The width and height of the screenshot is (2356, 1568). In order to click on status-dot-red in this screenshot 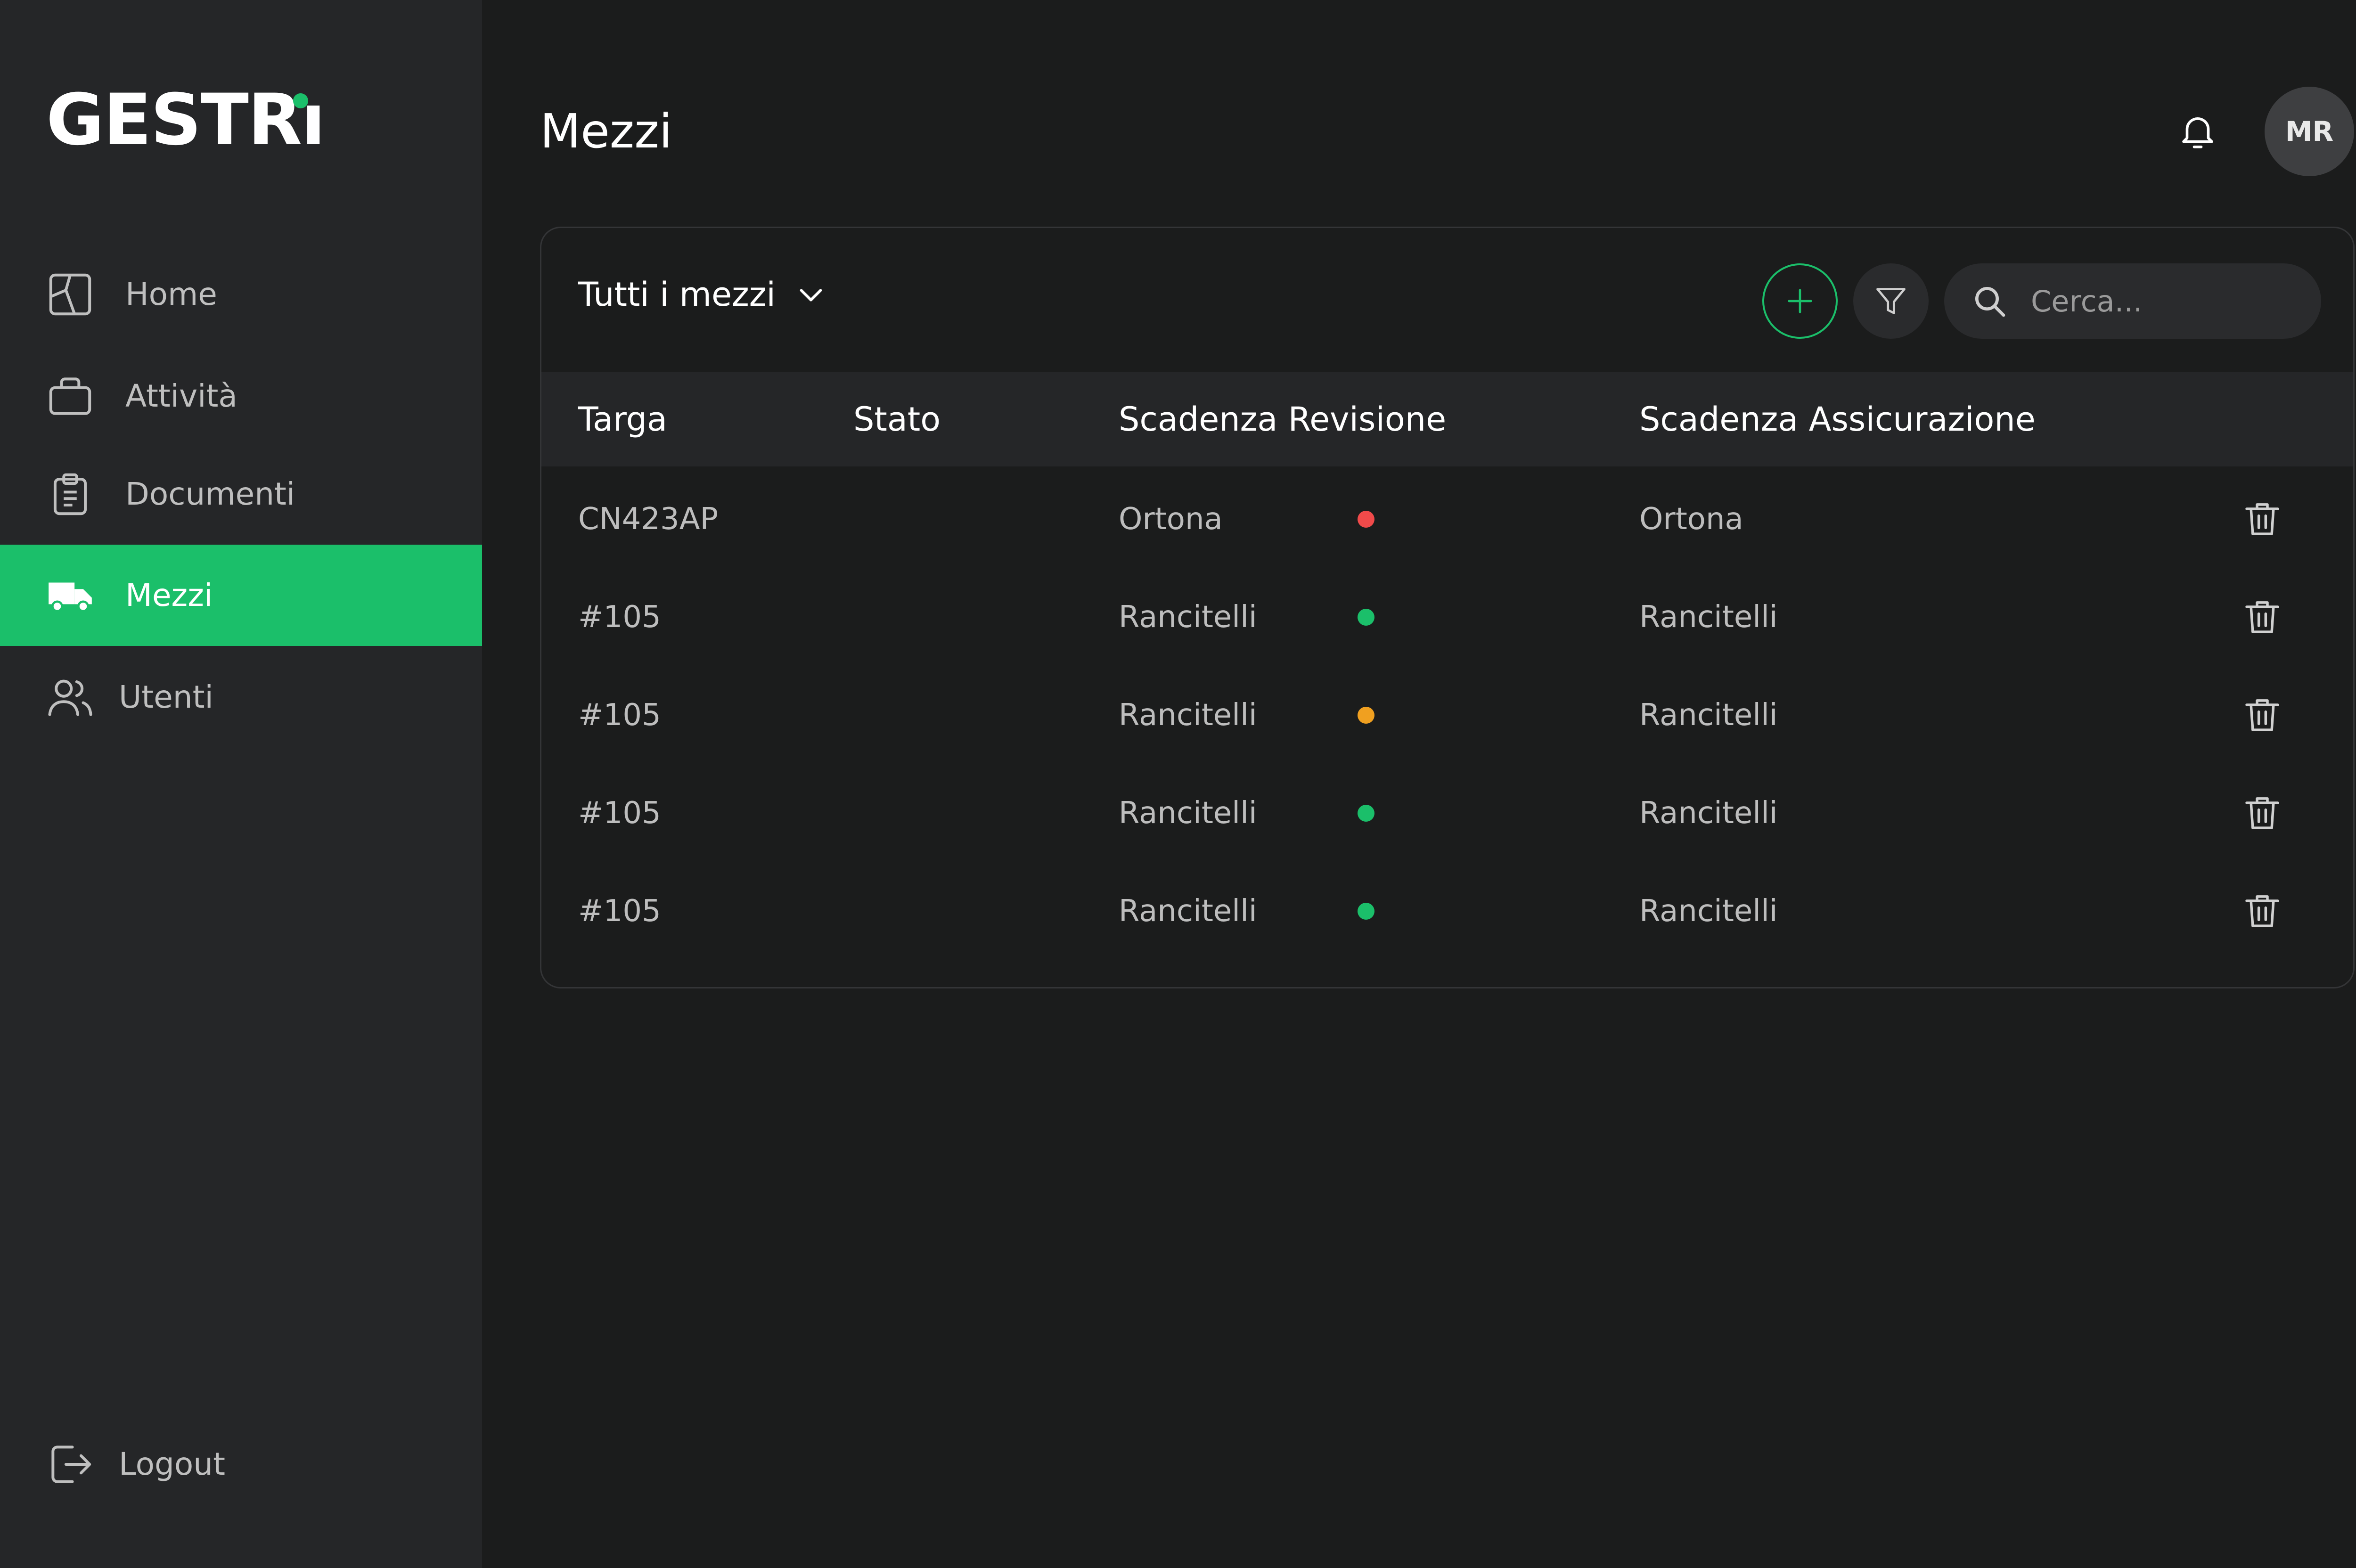, I will do `click(1366, 519)`.